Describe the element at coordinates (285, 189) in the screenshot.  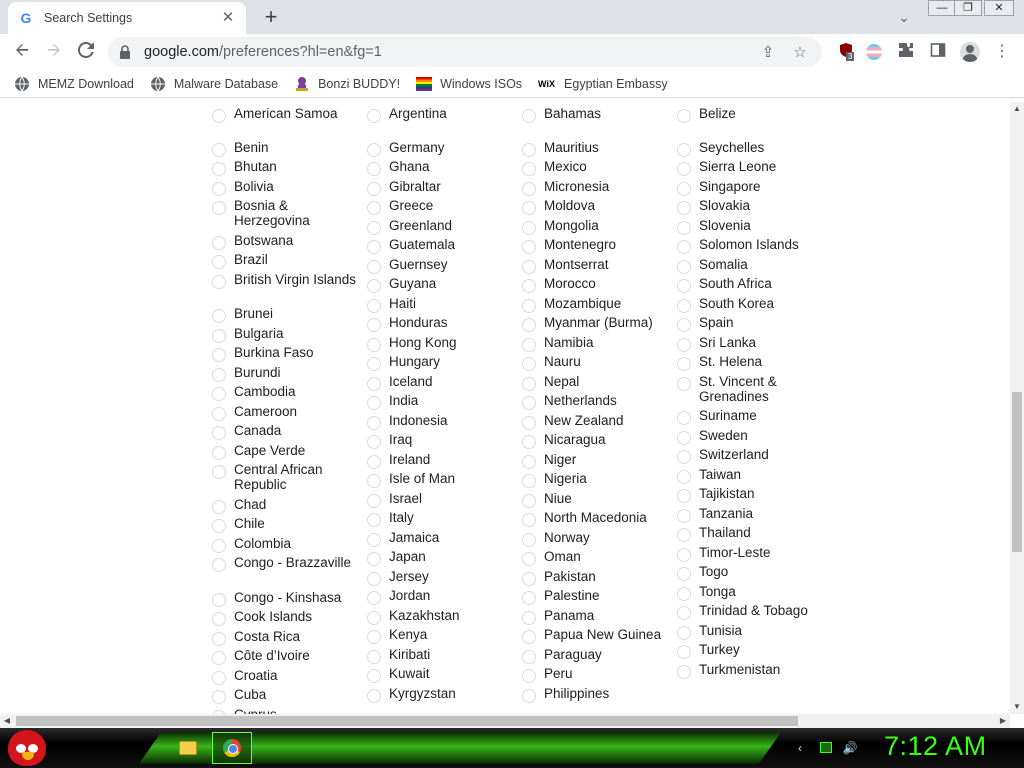
I see `region-option: Bolivia` at that location.